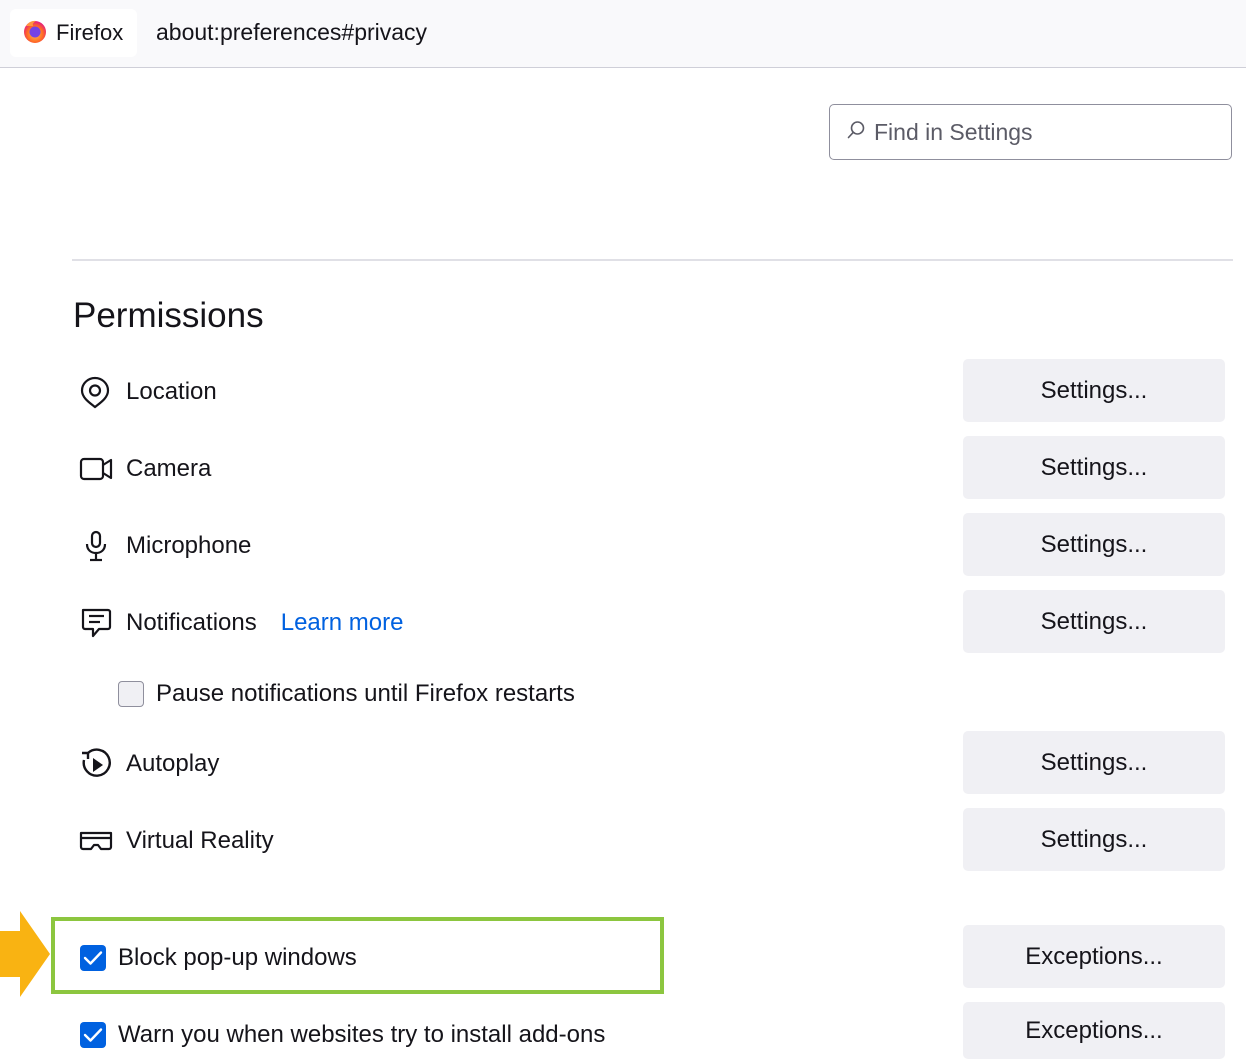  I want to click on camera-icon, so click(97, 469).